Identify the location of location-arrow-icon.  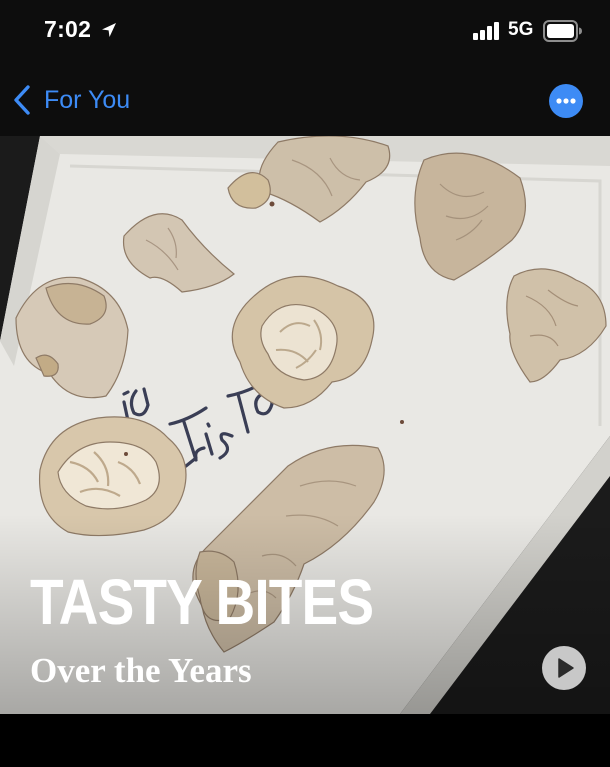
(109, 30).